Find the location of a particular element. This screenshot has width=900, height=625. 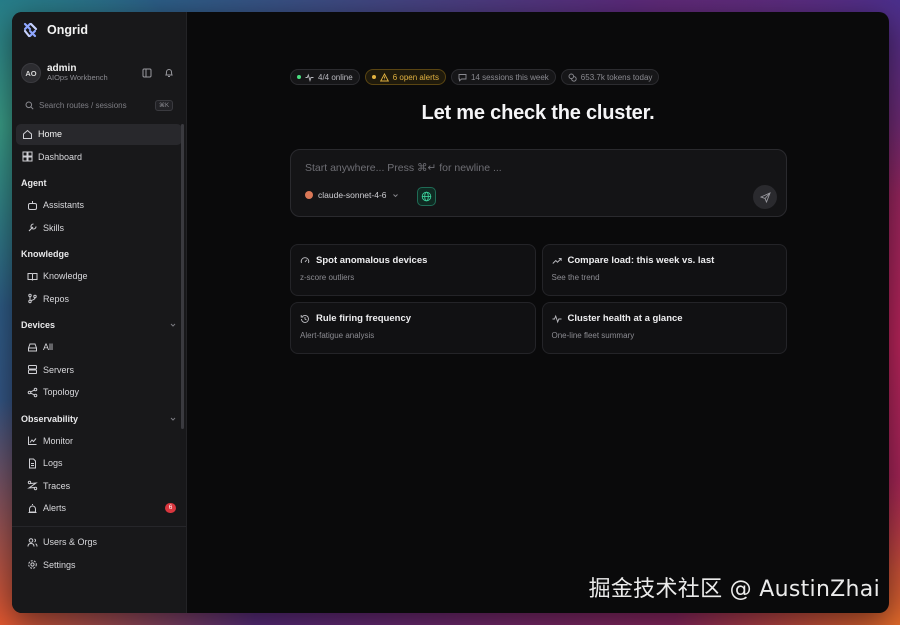

message-icon is located at coordinates (462, 77).